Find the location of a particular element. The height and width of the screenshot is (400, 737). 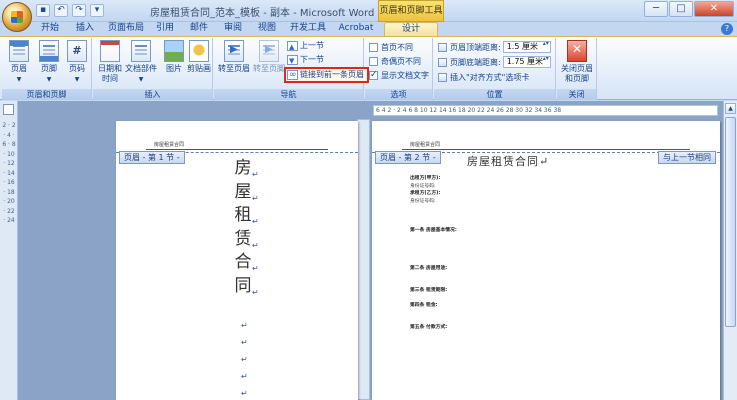

body-line: 第三条 租赁期限: is located at coordinates (429, 290).